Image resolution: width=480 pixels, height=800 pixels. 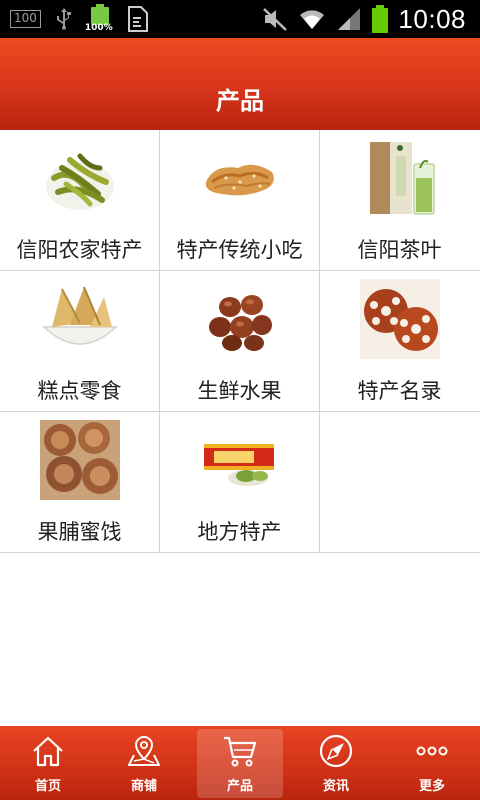 I want to click on more-dots-icon, so click(x=432, y=751).